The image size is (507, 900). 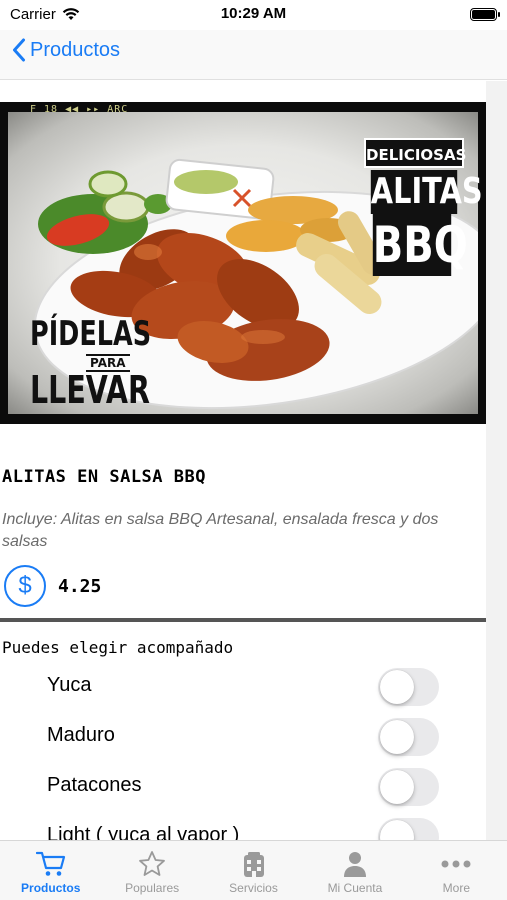 What do you see at coordinates (496, 460) in the screenshot?
I see `scroll-gutter` at bounding box center [496, 460].